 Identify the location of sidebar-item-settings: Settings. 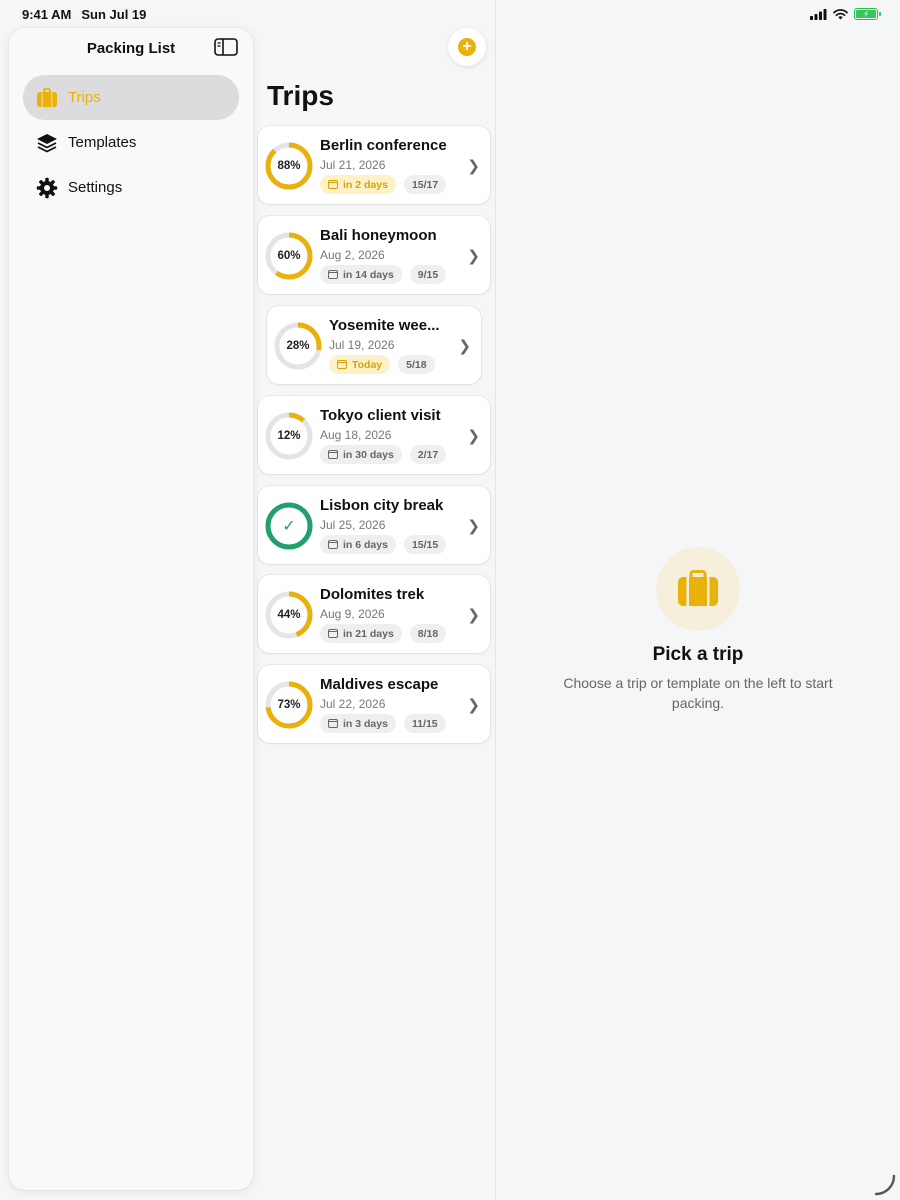
(131, 187).